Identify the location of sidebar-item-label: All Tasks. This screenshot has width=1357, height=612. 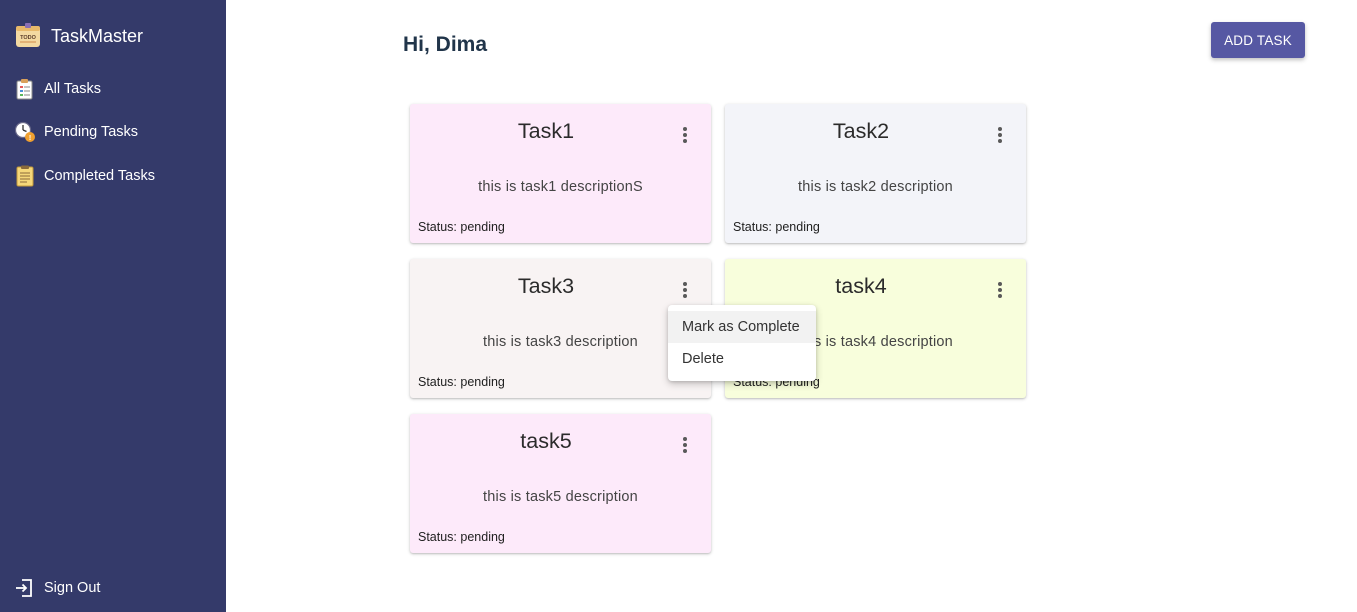
(72, 89).